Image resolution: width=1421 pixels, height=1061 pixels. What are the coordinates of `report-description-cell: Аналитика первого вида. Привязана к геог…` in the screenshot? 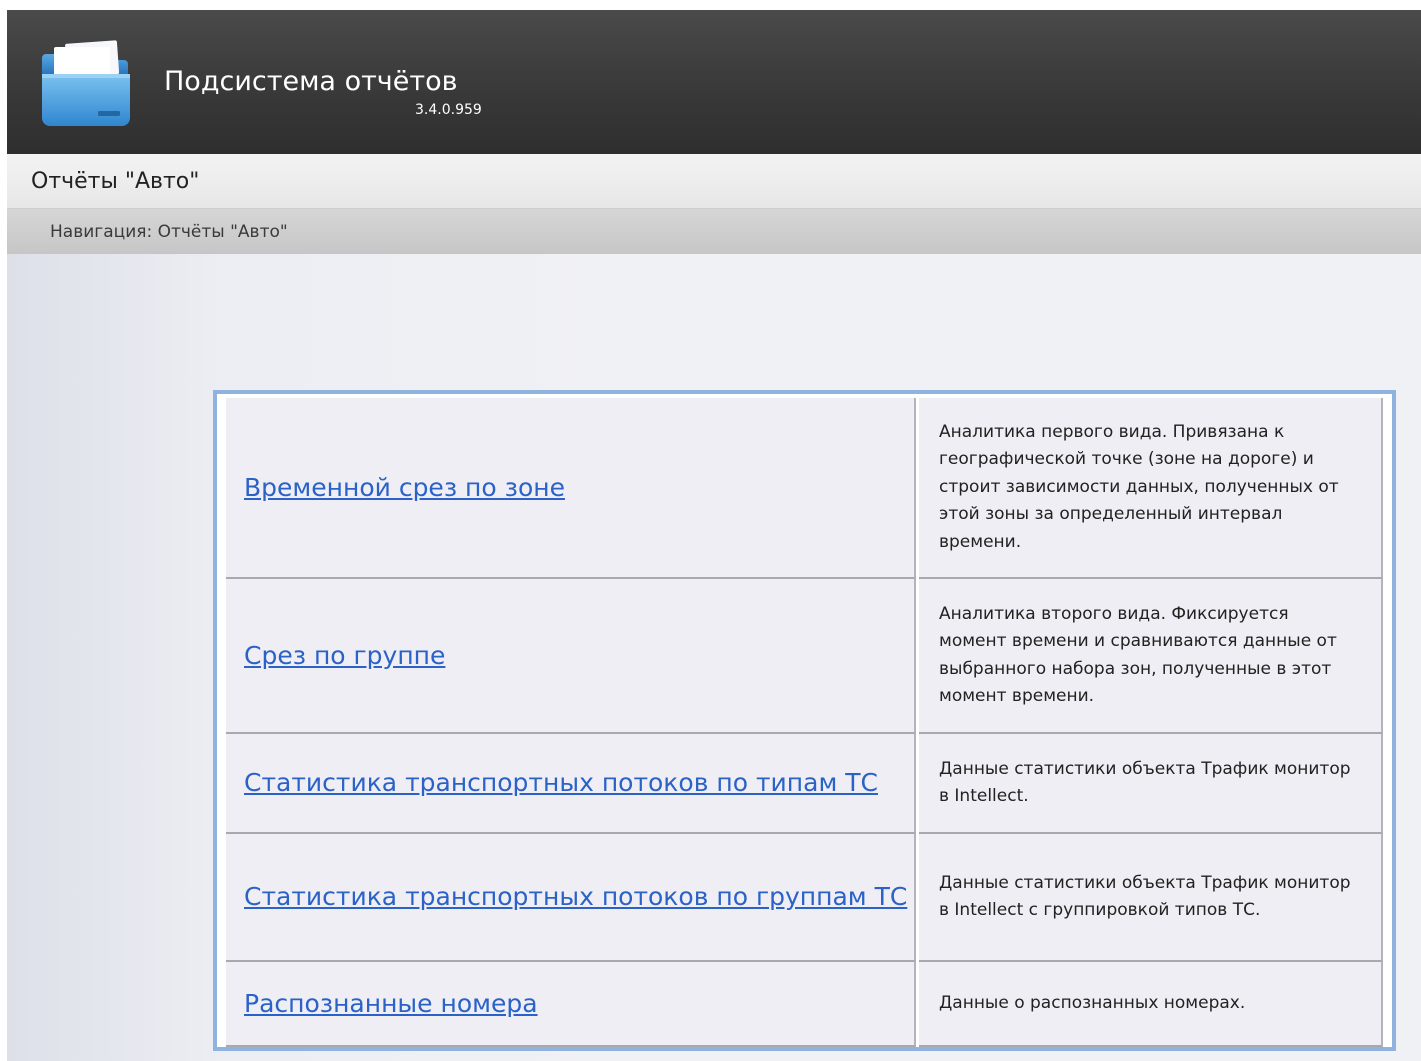 It's located at (1151, 488).